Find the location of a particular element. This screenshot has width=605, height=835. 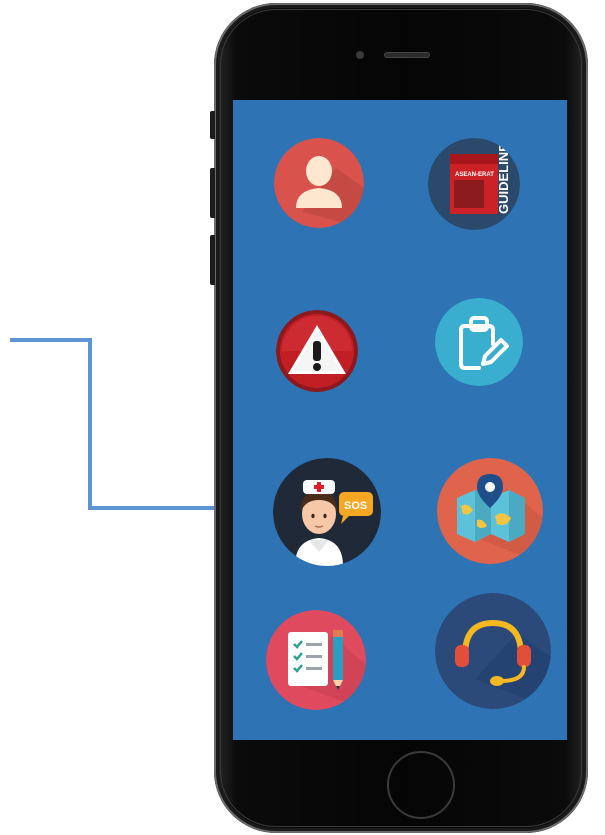

volume-up-button is located at coordinates (212, 193).